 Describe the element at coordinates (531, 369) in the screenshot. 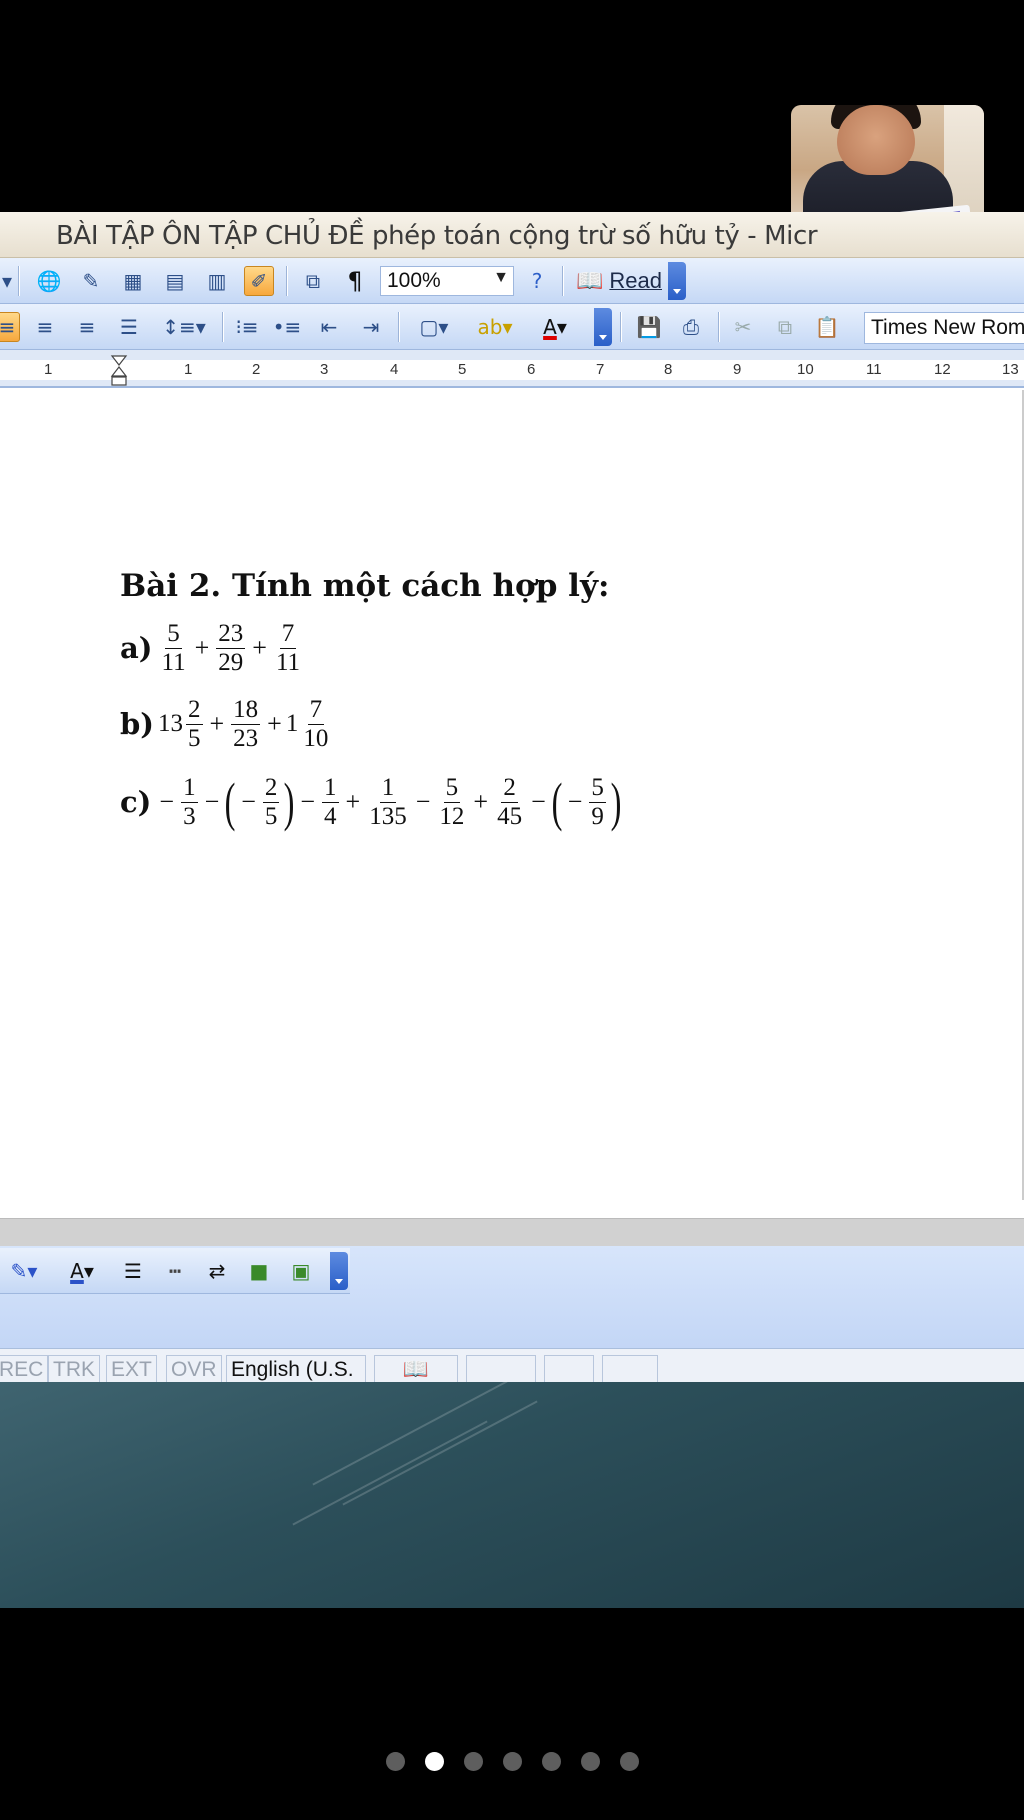

I see `ruler-number: 6` at that location.